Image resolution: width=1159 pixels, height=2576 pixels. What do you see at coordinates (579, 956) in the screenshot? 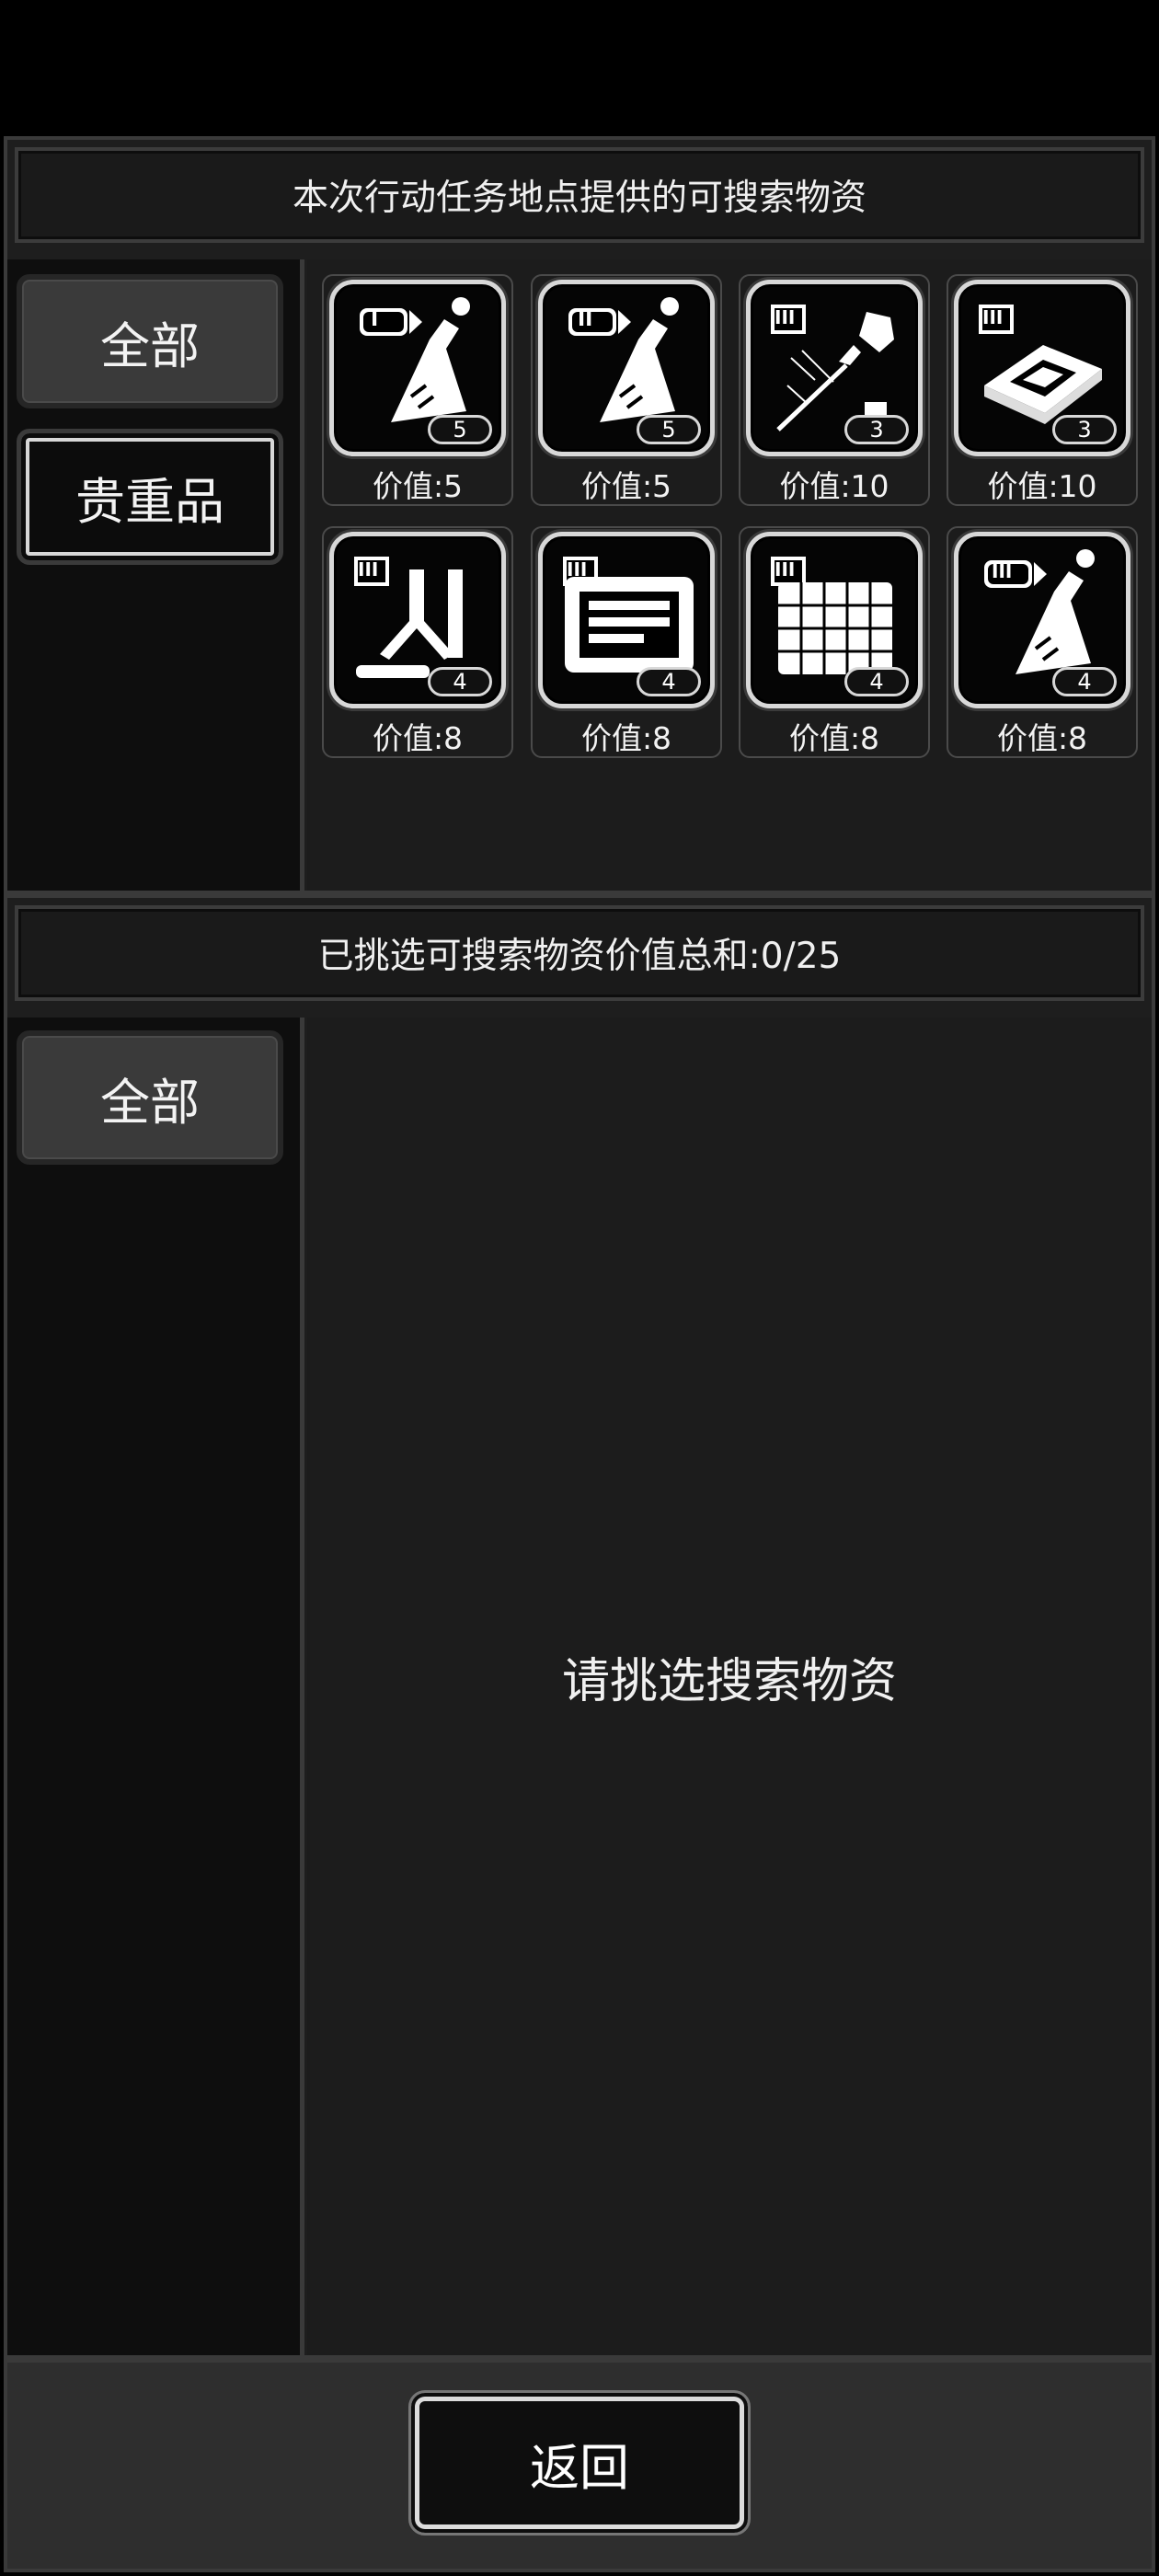
I see `selected-supplies-title: 已挑选可搜索物资价值总和:0/25` at bounding box center [579, 956].